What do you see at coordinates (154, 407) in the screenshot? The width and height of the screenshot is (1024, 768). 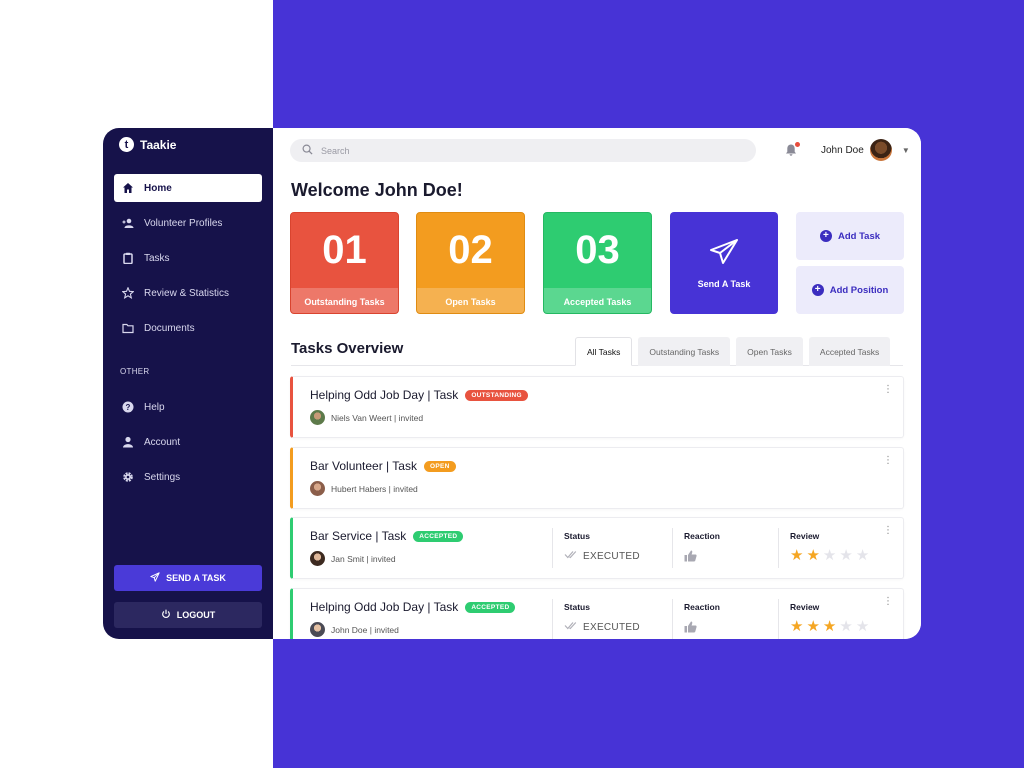 I see `sidebar-item-label: Help` at bounding box center [154, 407].